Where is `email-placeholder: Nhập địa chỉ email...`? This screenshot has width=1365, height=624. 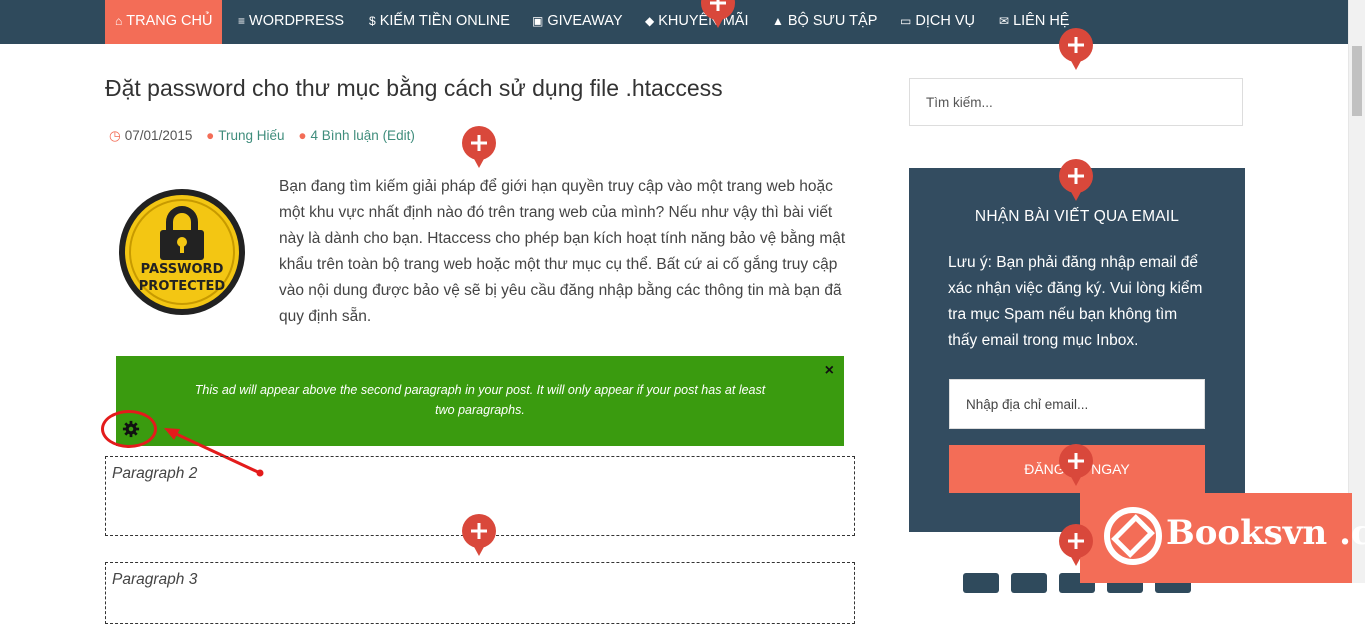 email-placeholder: Nhập địa chỉ email... is located at coordinates (1027, 404).